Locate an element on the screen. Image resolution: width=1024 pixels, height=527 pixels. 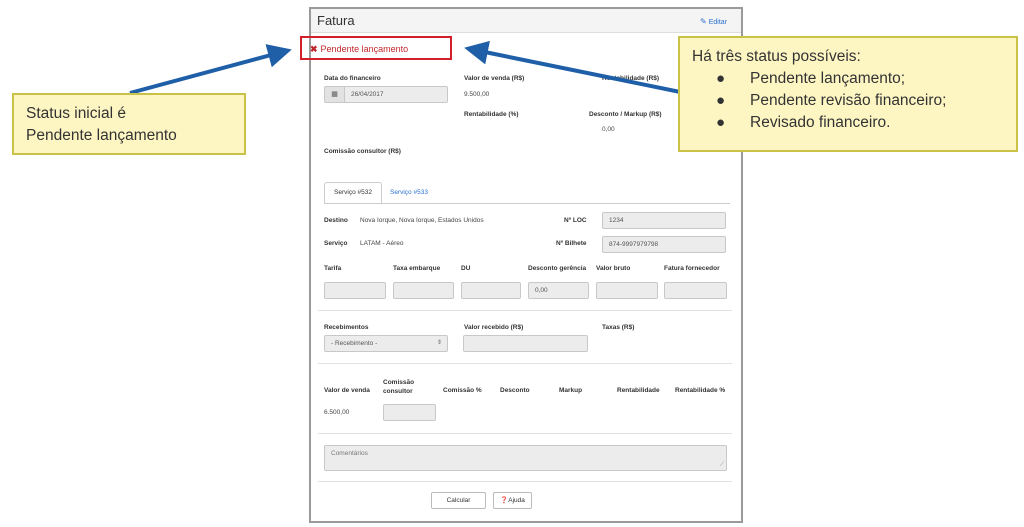
panel-header: Fatura ✎ Editar is located at coordinates (526, 21).